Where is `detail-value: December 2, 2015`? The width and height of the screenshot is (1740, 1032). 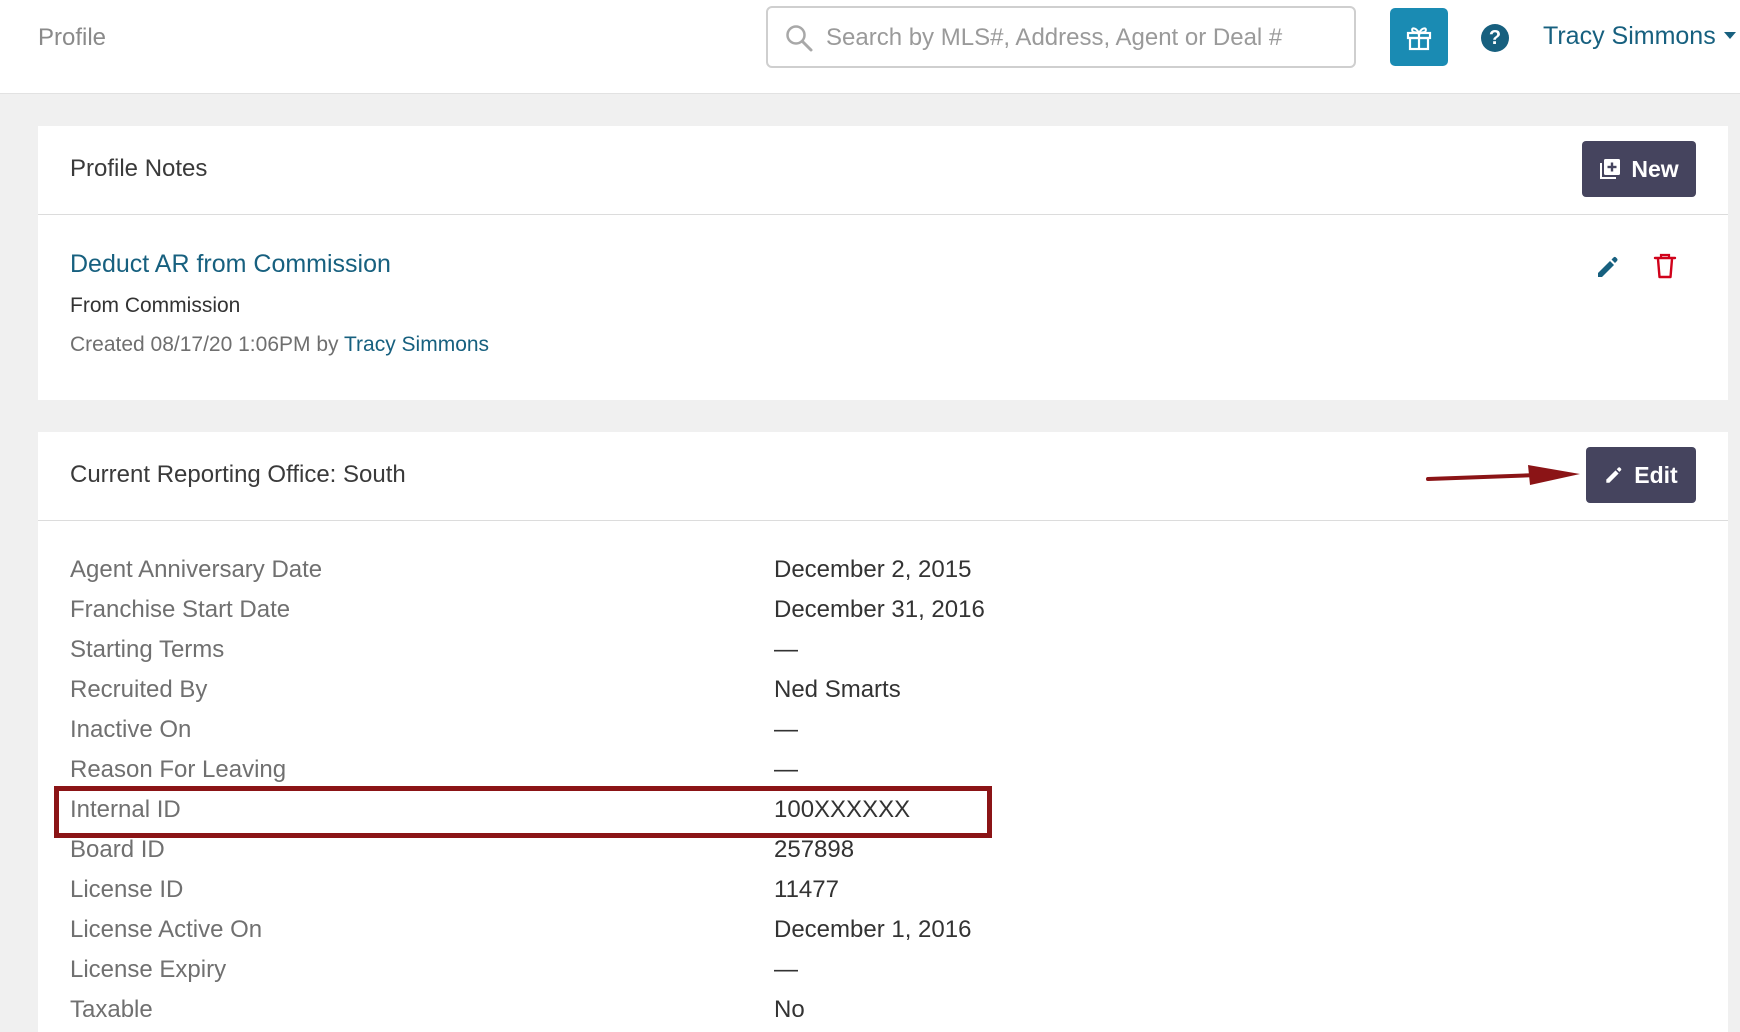 detail-value: December 2, 2015 is located at coordinates (873, 569).